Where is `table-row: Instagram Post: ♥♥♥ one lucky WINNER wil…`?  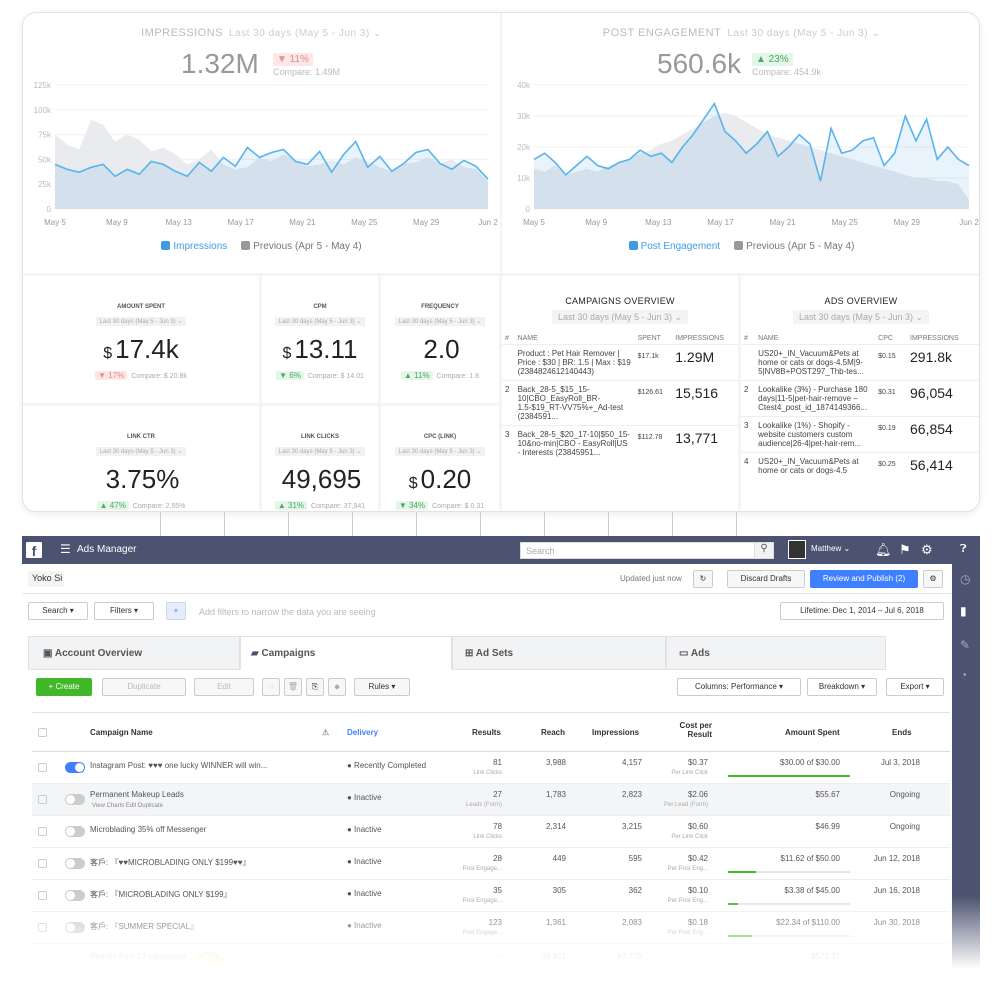 table-row: Instagram Post: ♥♥♥ one lucky WINNER wil… is located at coordinates (491, 768).